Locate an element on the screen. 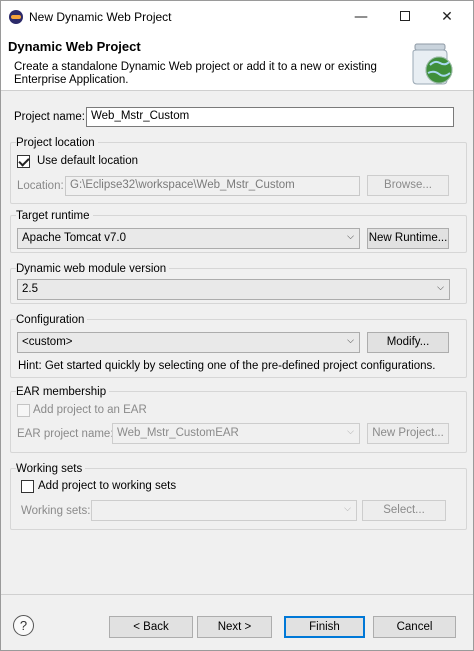 The image size is (474, 651). web-project-jar-icon is located at coordinates (432, 64).